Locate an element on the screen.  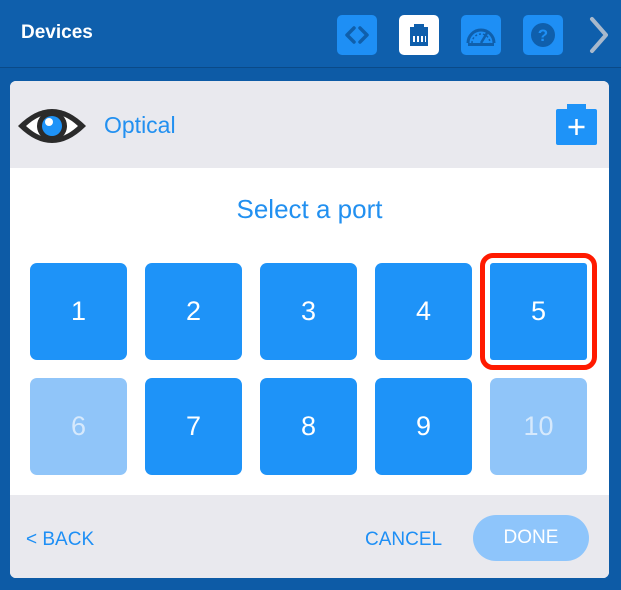
gauge-icon is located at coordinates (481, 37).